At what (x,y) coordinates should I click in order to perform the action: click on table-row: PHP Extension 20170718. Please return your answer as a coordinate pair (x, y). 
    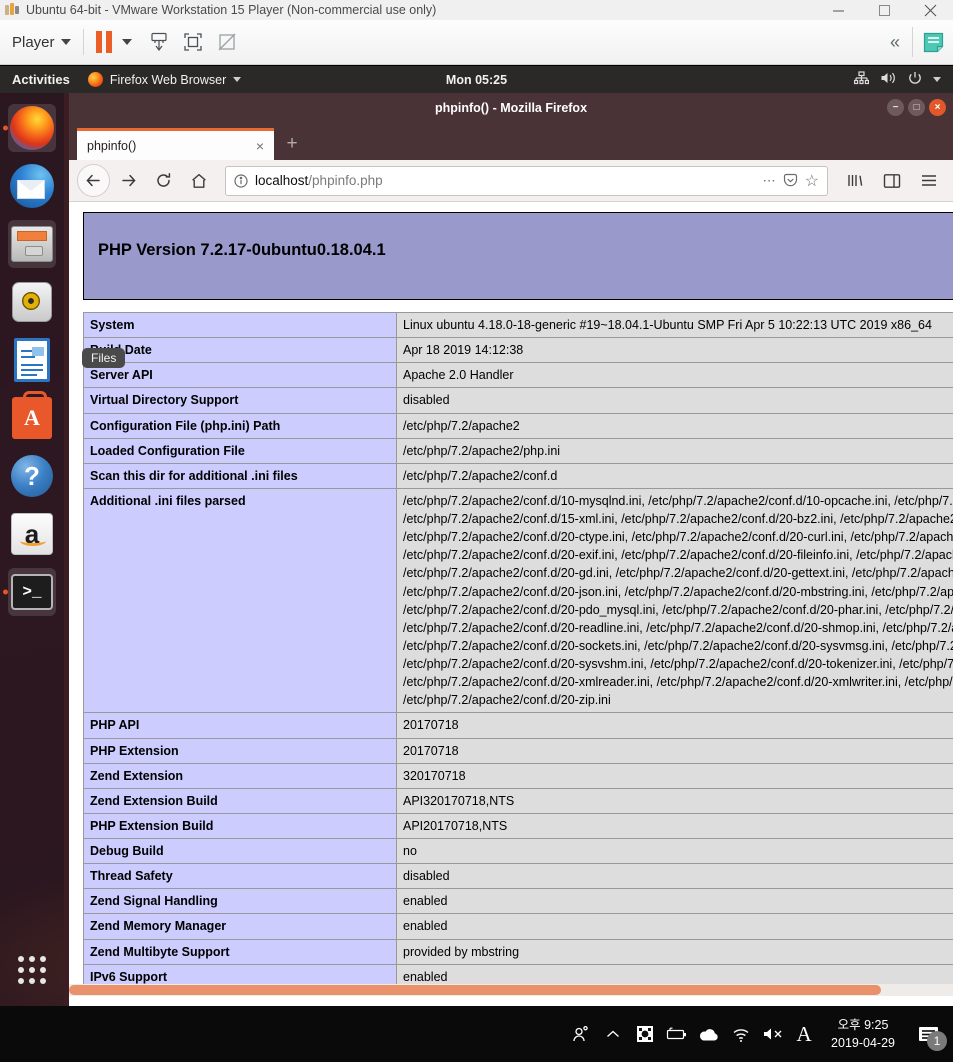
    Looking at the image, I should click on (518, 750).